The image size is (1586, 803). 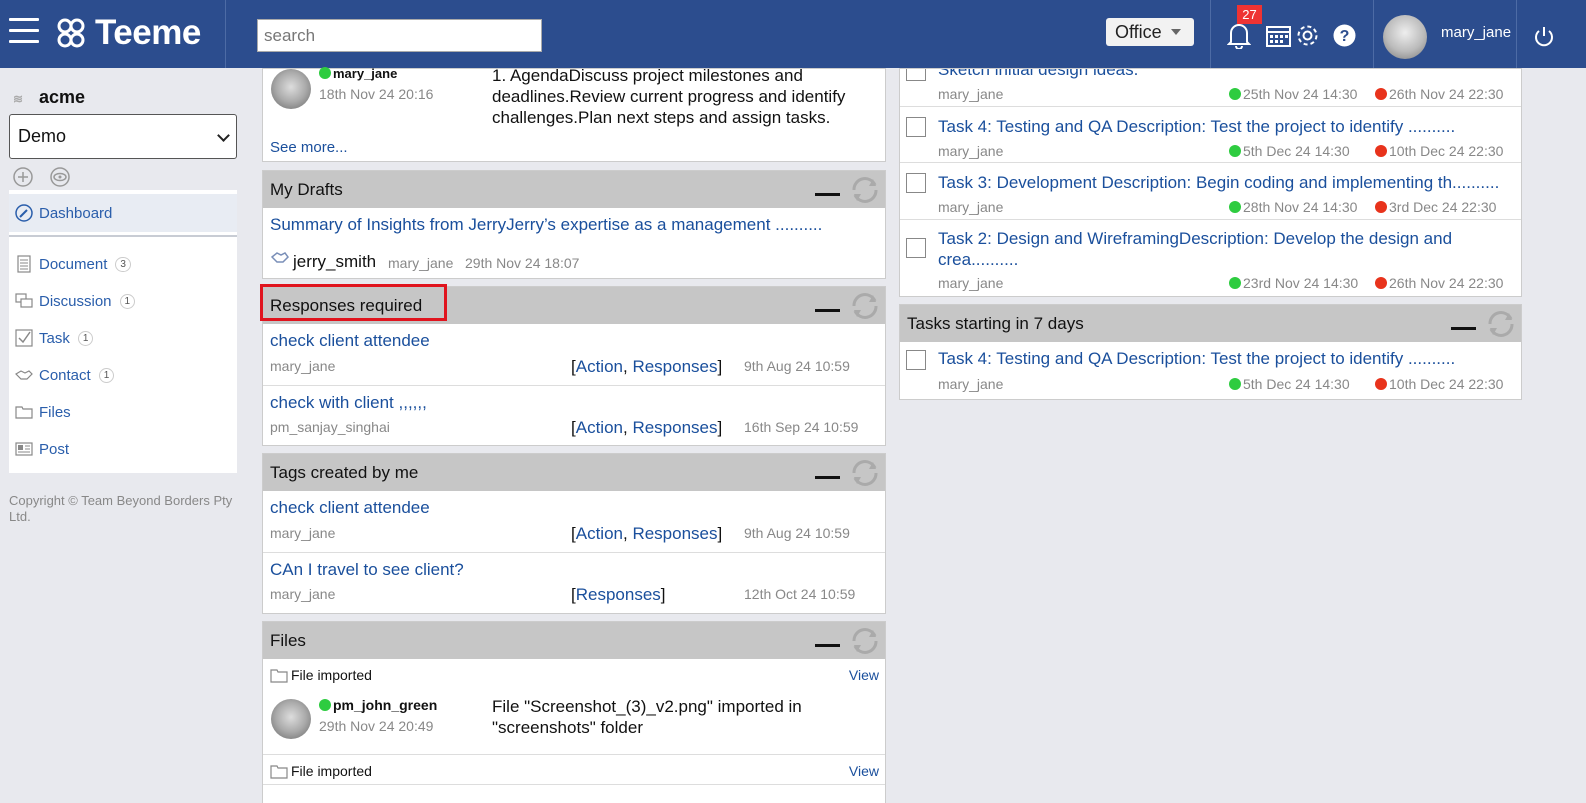 What do you see at coordinates (331, 771) in the screenshot?
I see `file-event-label: File imported` at bounding box center [331, 771].